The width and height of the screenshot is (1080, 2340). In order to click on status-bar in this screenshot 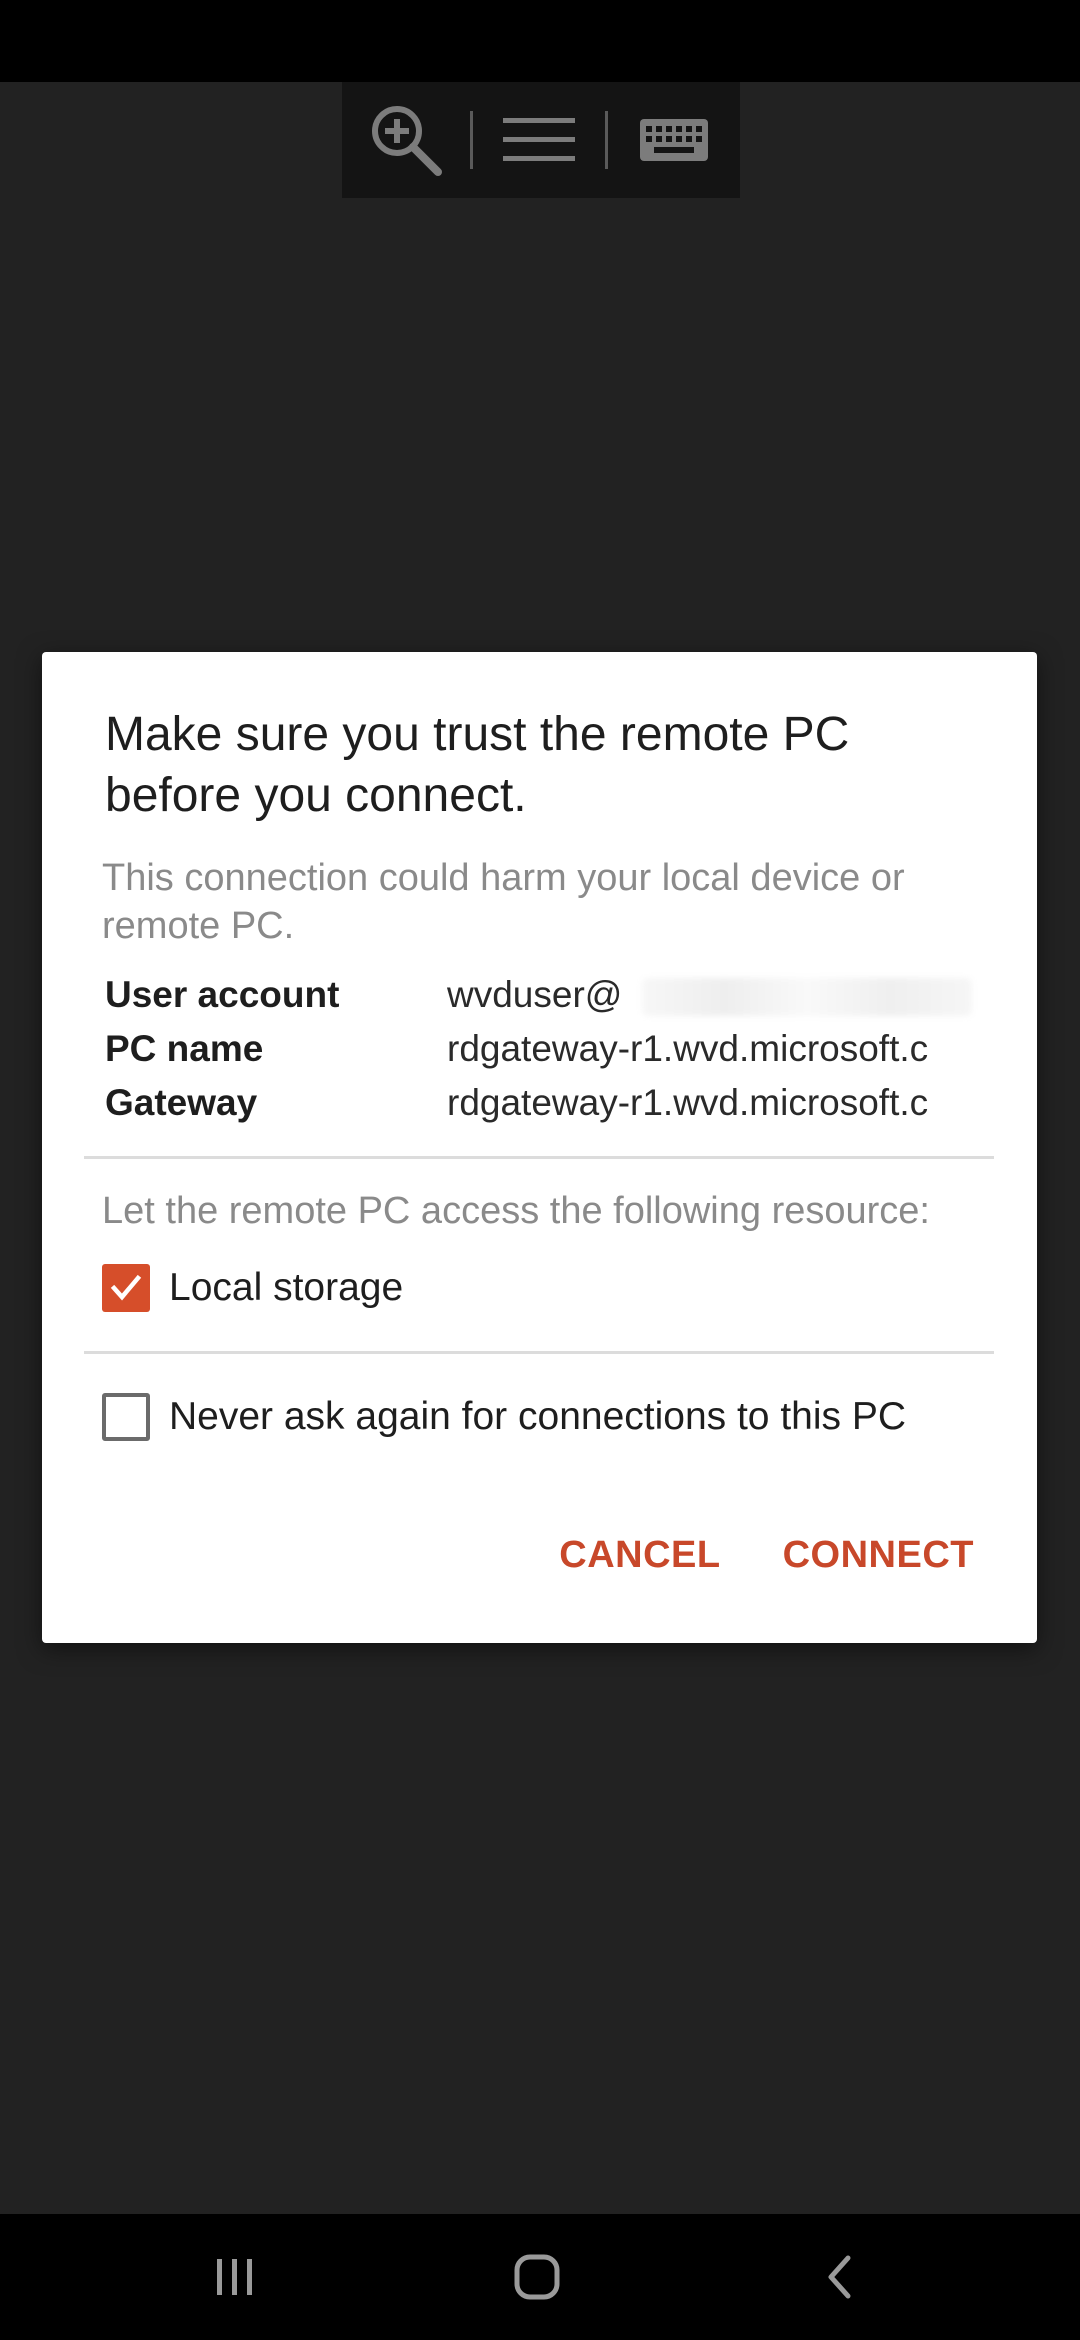, I will do `click(540, 41)`.